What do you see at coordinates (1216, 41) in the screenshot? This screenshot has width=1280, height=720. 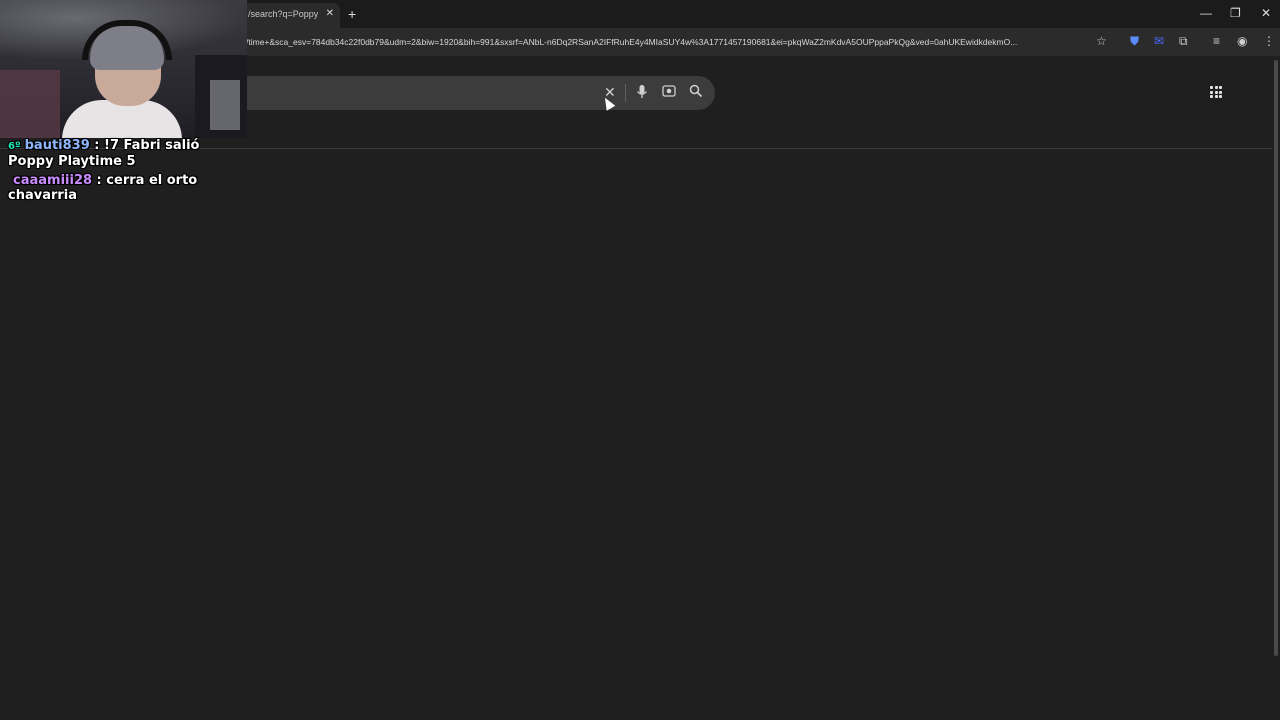 I see `media-controls-icon: ≡` at bounding box center [1216, 41].